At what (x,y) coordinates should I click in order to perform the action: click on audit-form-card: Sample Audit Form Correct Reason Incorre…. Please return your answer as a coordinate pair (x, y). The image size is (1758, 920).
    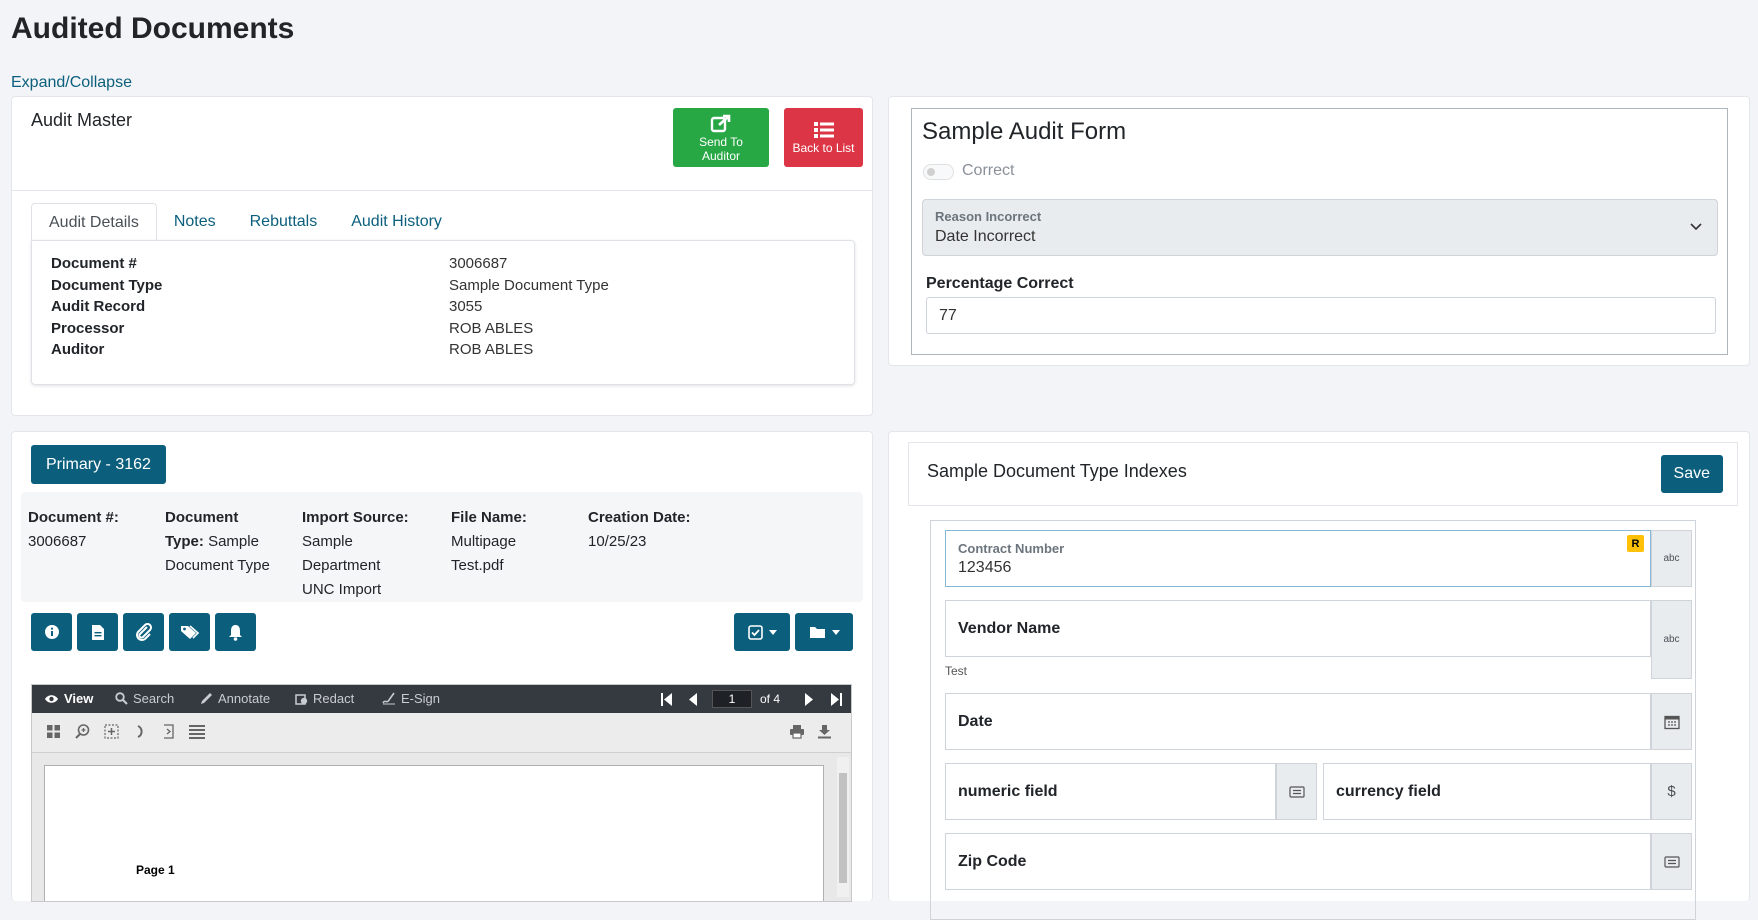
    Looking at the image, I should click on (1319, 231).